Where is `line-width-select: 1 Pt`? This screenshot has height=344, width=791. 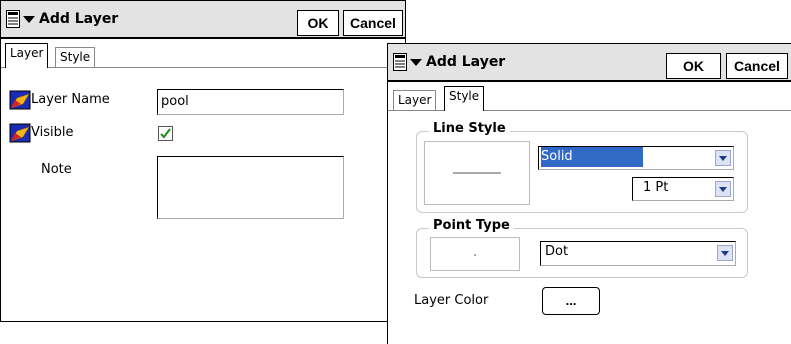
line-width-select: 1 Pt is located at coordinates (683, 189).